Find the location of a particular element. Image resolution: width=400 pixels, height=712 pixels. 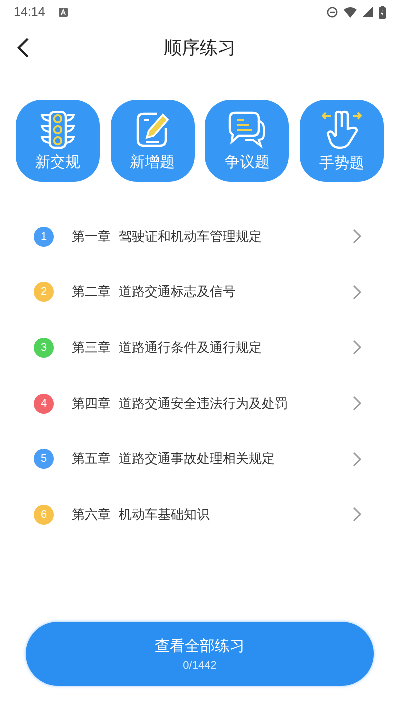

chapter-label: 第四章 is located at coordinates (91, 404).